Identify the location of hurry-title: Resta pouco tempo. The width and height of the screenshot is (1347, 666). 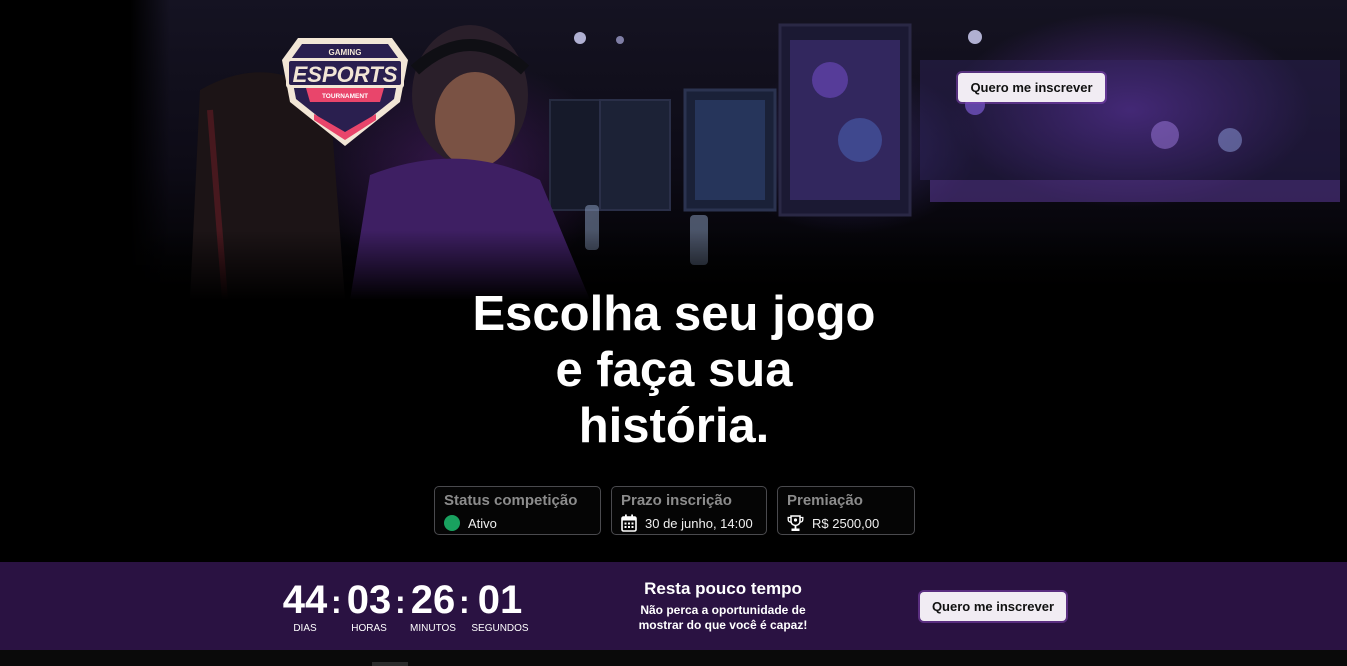
(723, 588).